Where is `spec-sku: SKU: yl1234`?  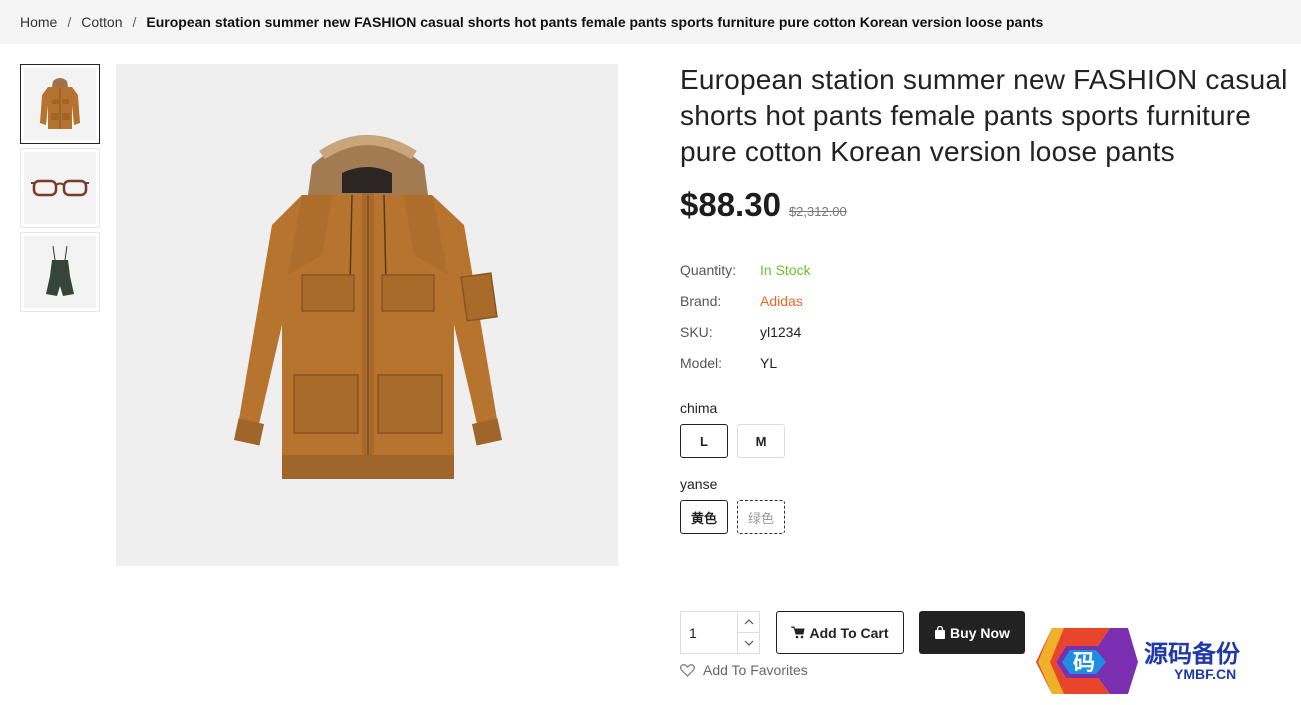
spec-sku: SKU: yl1234 is located at coordinates (990, 331).